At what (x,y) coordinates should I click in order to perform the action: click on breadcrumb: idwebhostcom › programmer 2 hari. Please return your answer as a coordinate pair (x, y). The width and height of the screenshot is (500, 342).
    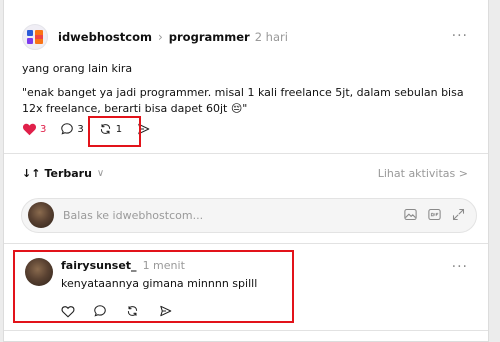
    Looking at the image, I should click on (173, 37).